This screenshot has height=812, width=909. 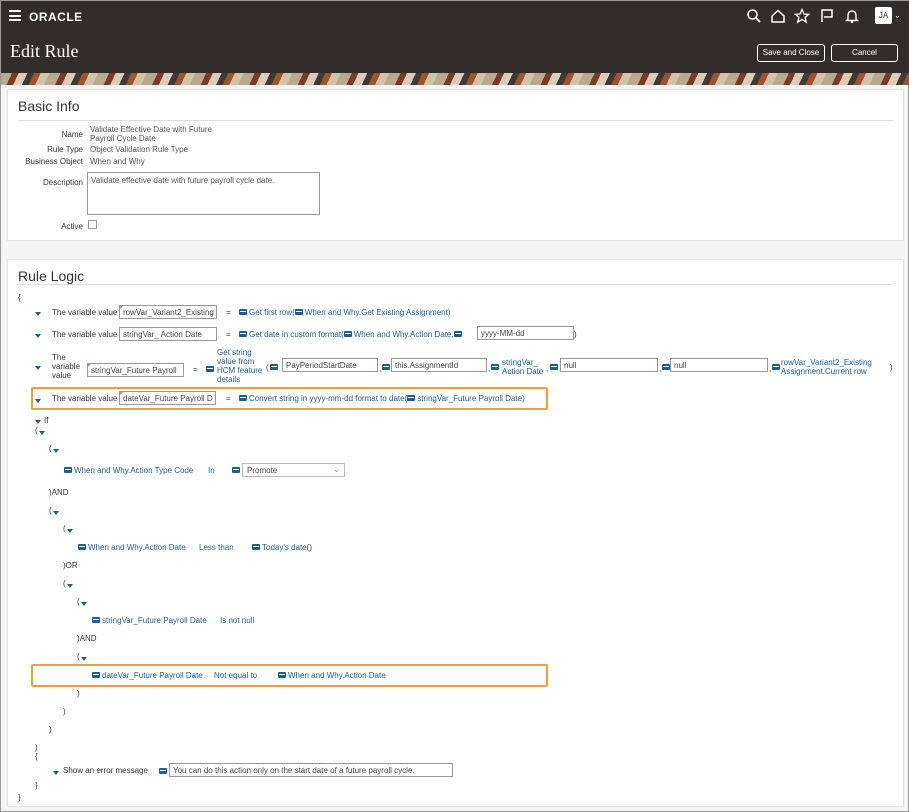 What do you see at coordinates (92, 224) in the screenshot?
I see `active-checkbox` at bounding box center [92, 224].